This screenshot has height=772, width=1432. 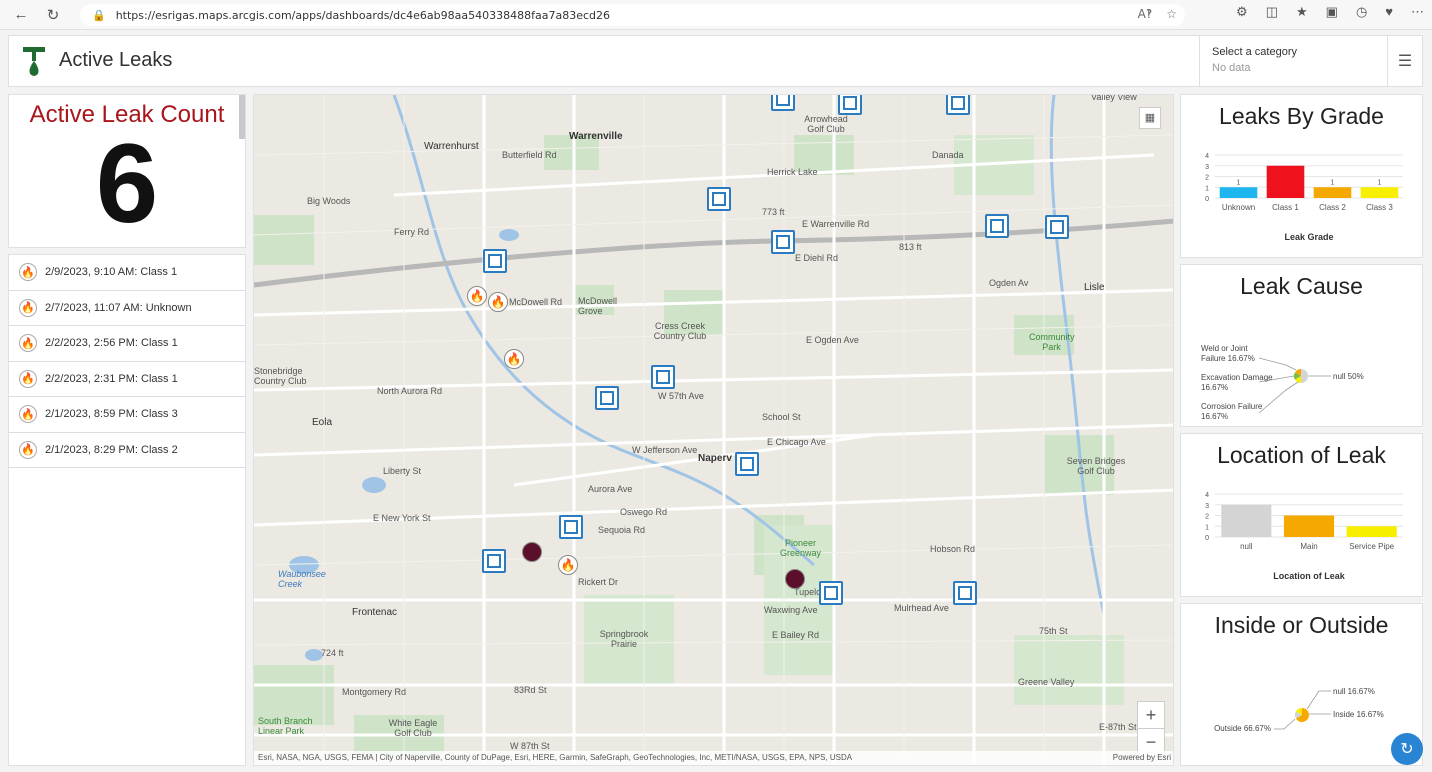 What do you see at coordinates (111, 378) in the screenshot?
I see `list-item-text: 2/2/2023, 2:31 PM: Class 1` at bounding box center [111, 378].